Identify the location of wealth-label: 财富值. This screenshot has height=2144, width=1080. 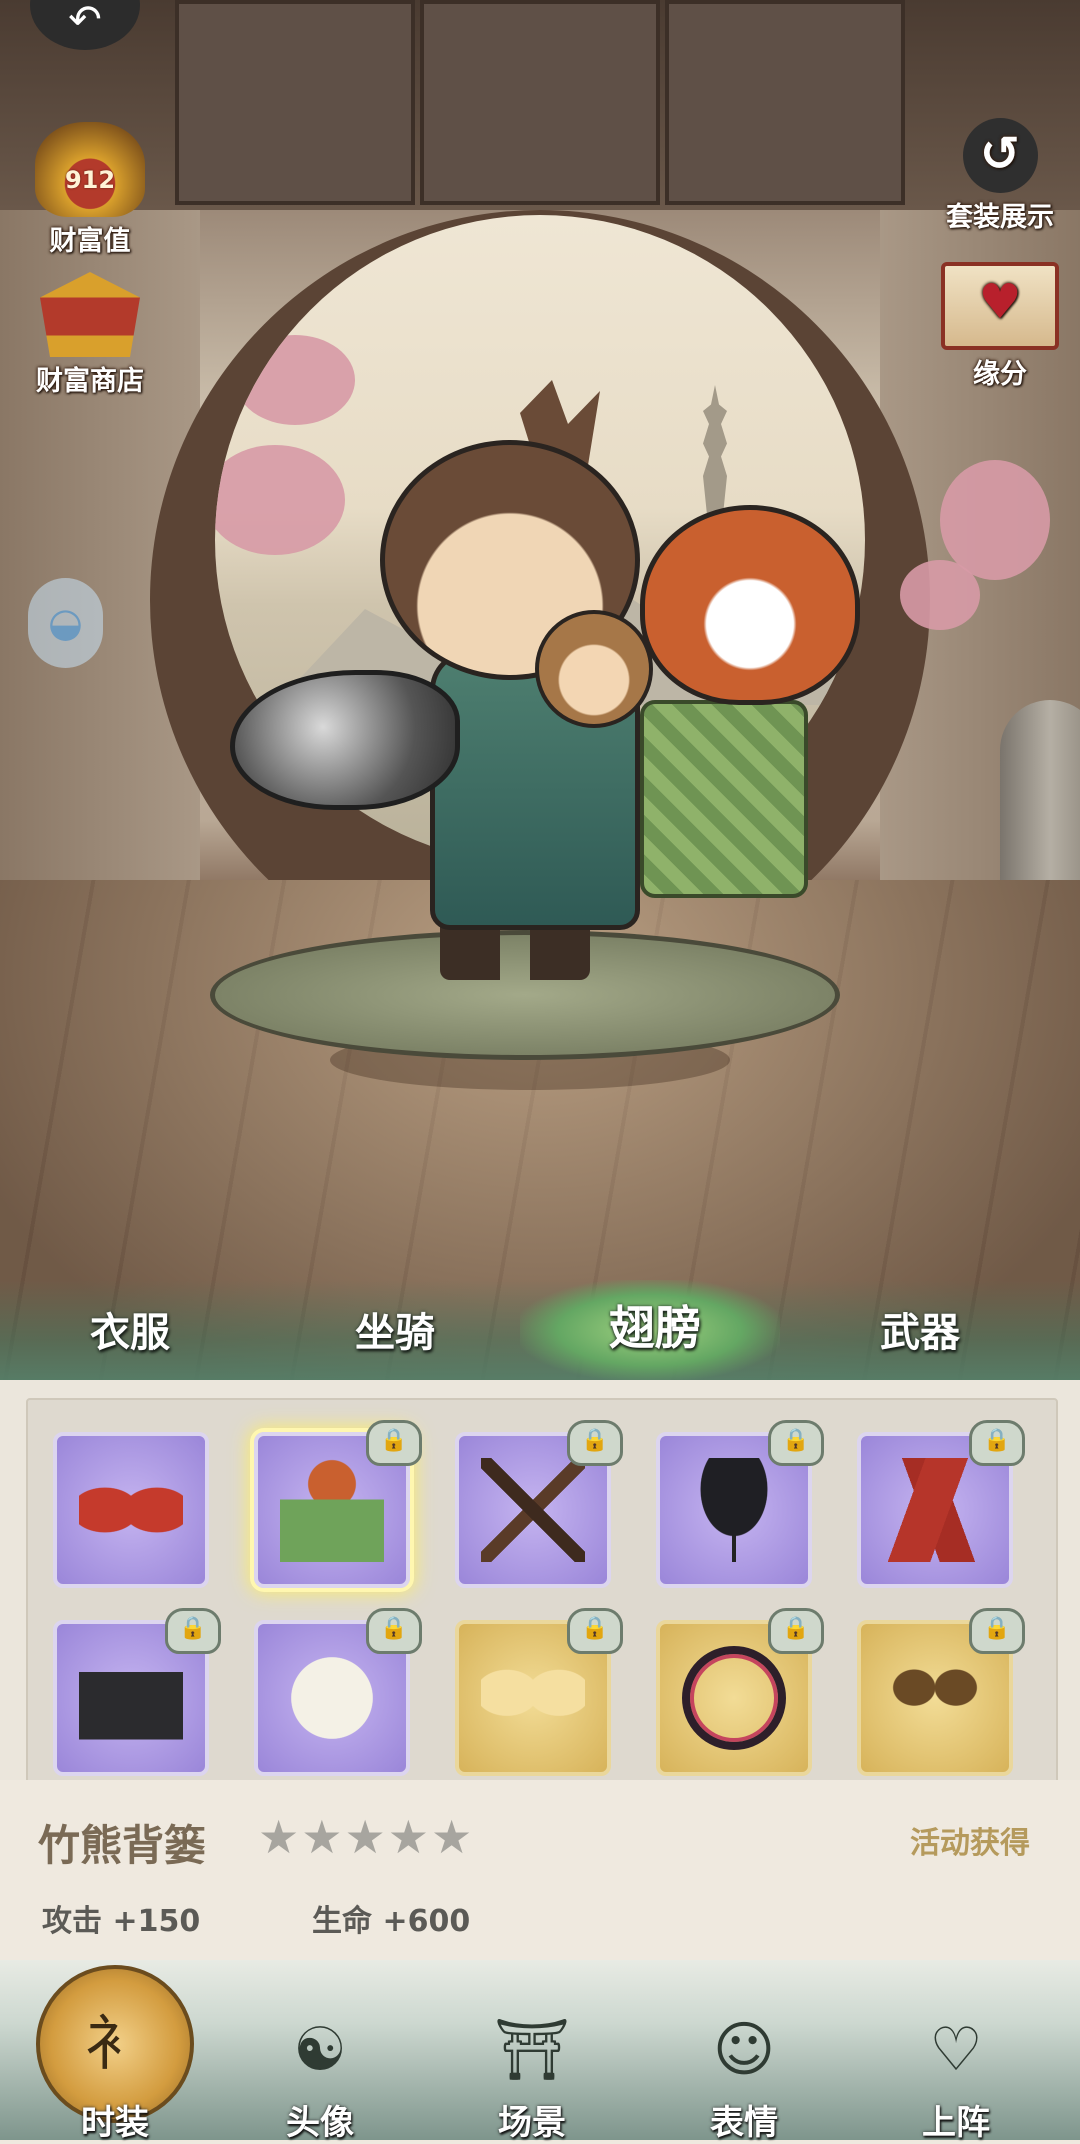
(90, 241).